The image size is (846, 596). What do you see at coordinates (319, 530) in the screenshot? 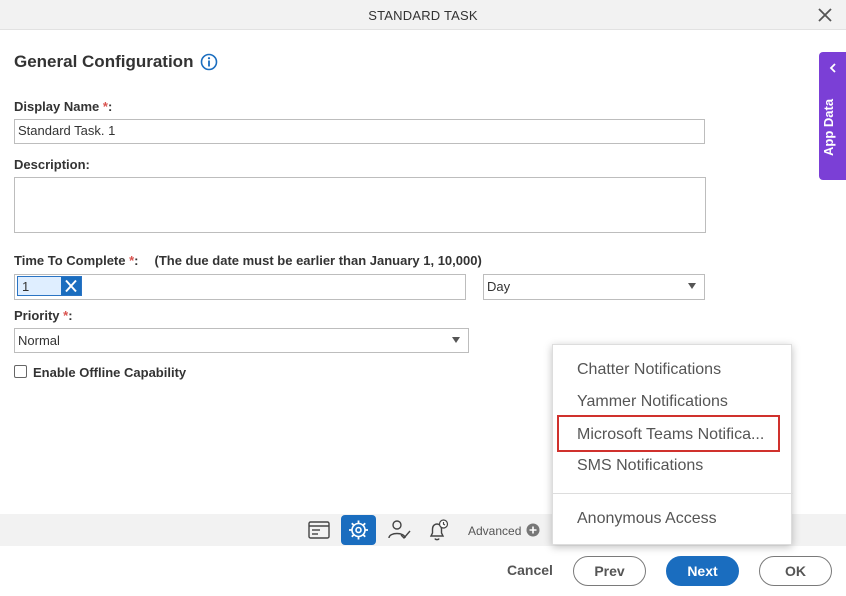
I see `form-icon` at bounding box center [319, 530].